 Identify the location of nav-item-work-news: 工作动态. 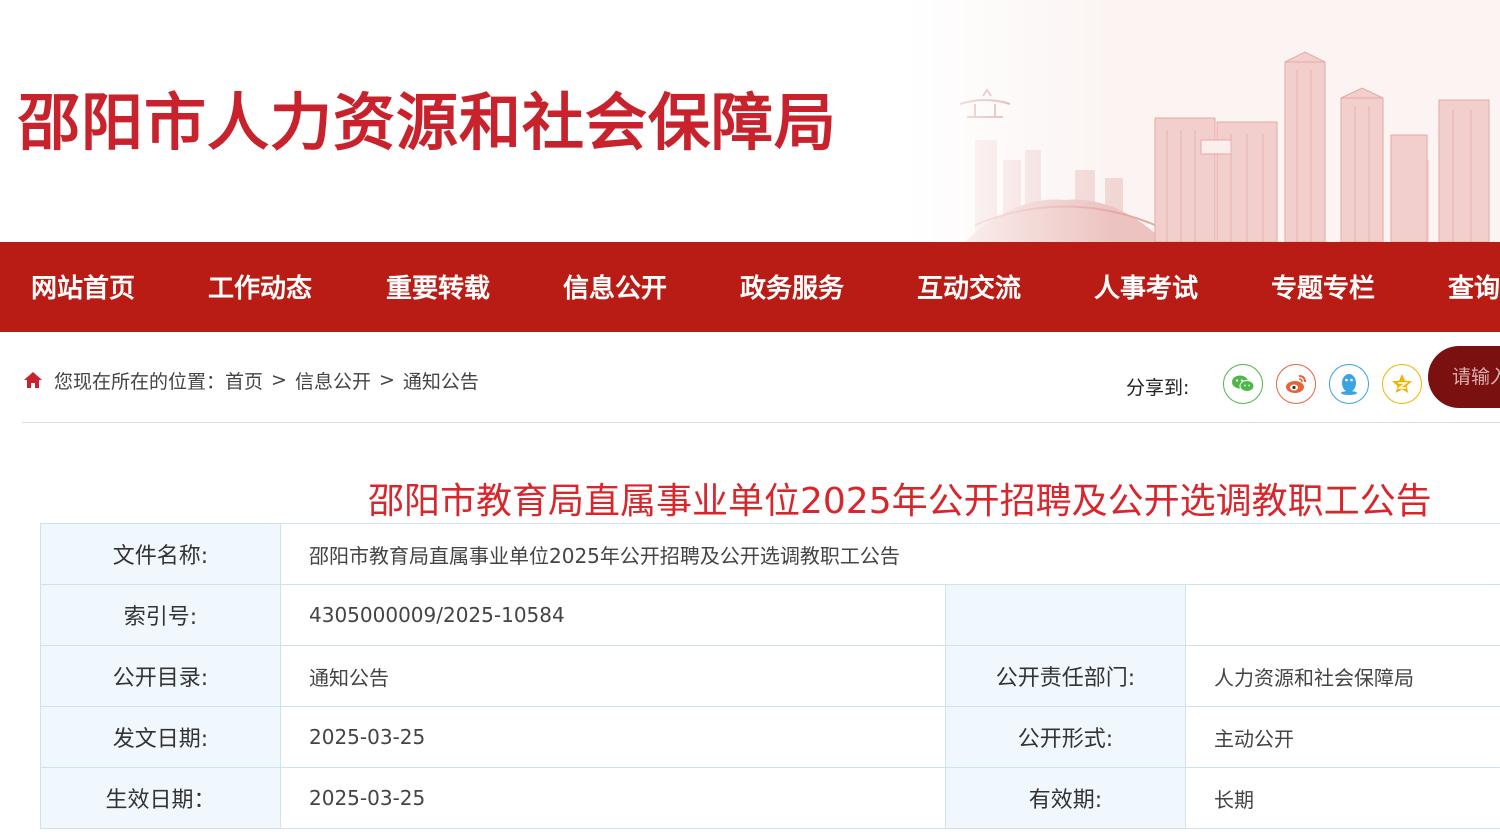
(260, 287).